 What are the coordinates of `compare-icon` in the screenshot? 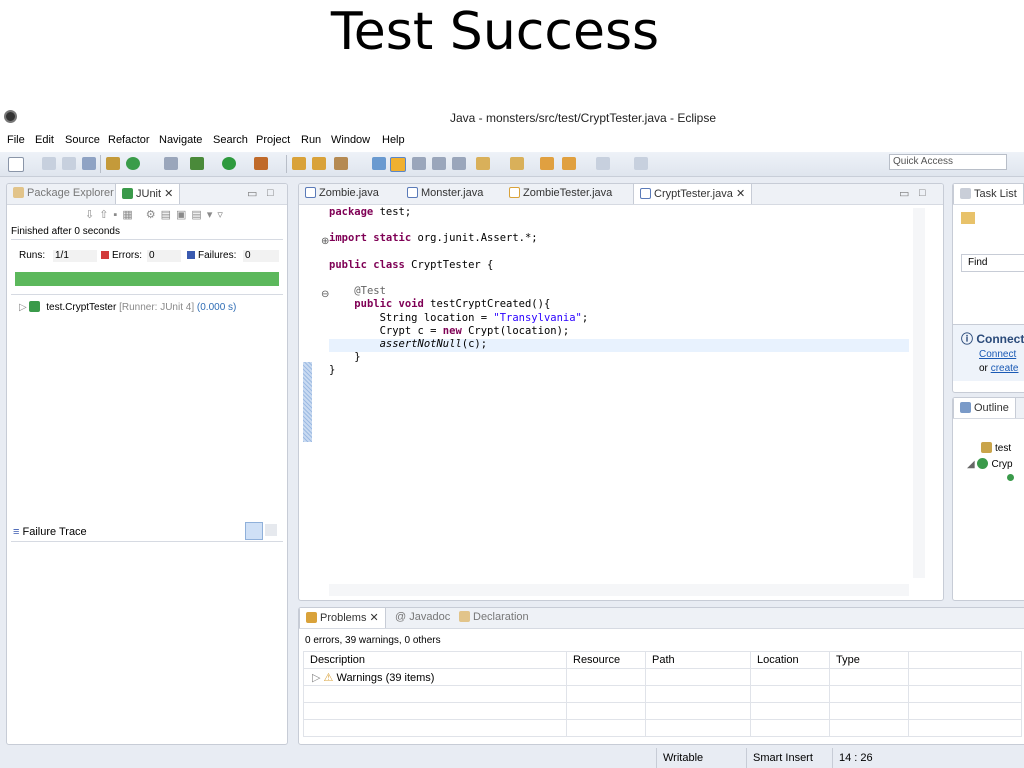 It's located at (271, 530).